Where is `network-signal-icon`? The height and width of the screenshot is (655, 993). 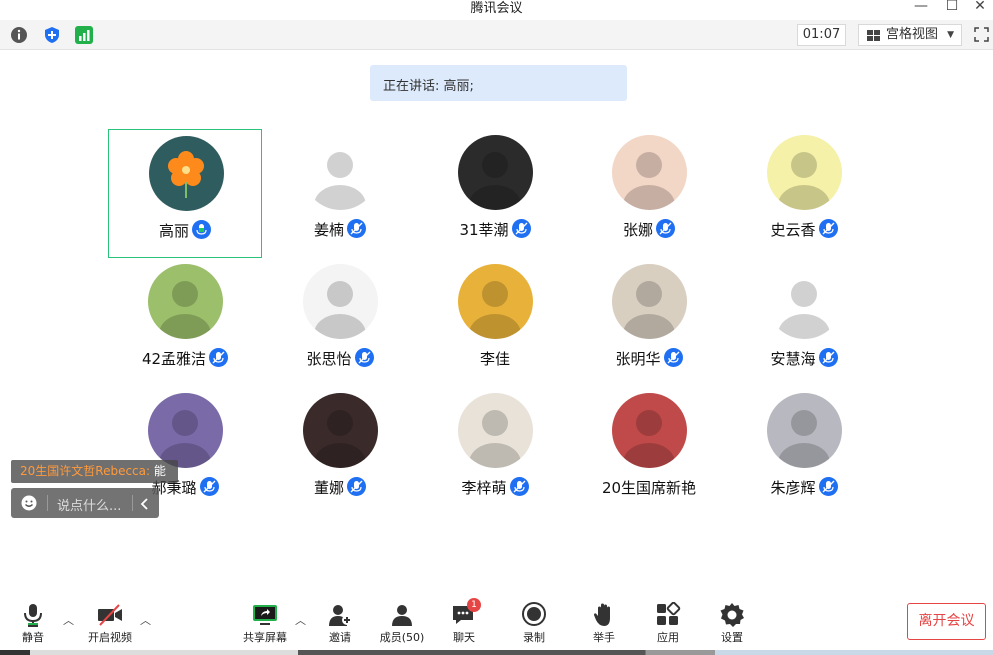 network-signal-icon is located at coordinates (84, 35).